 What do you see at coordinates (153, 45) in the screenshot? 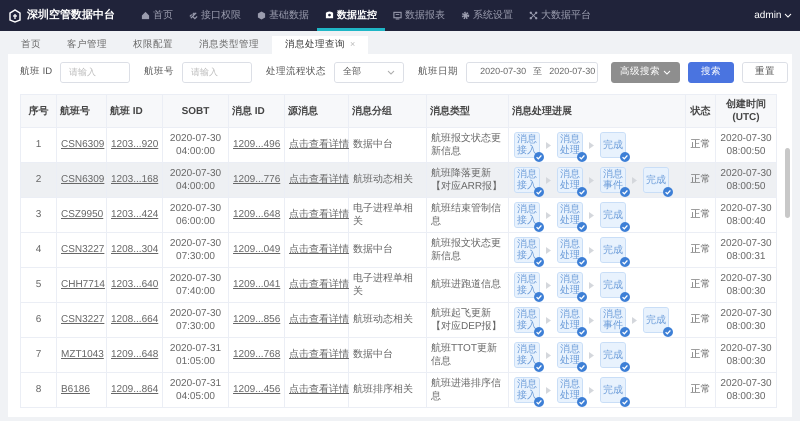
I see `tab: 权限配置` at bounding box center [153, 45].